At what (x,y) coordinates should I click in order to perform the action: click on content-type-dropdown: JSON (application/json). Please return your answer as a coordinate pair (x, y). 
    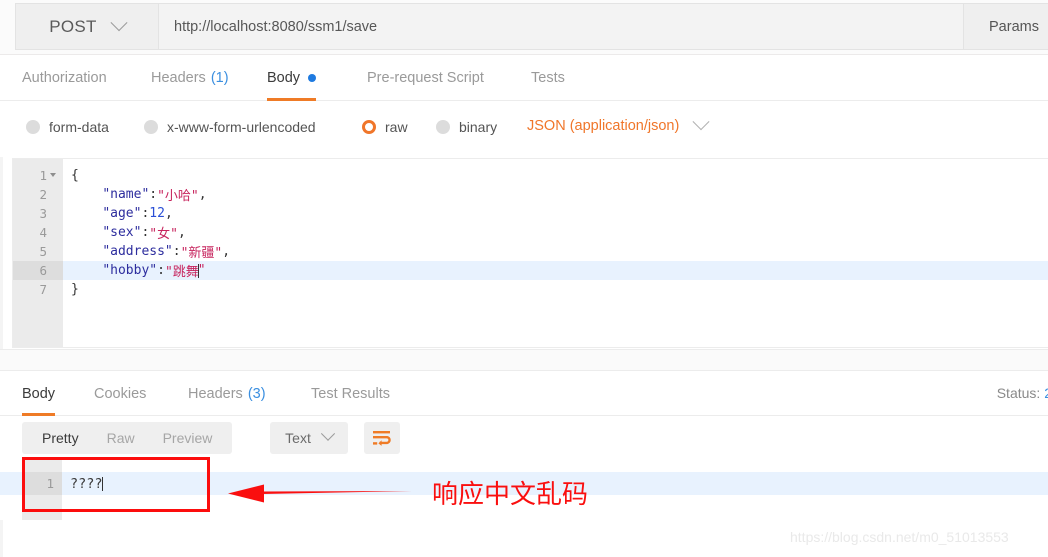
    Looking at the image, I should click on (618, 123).